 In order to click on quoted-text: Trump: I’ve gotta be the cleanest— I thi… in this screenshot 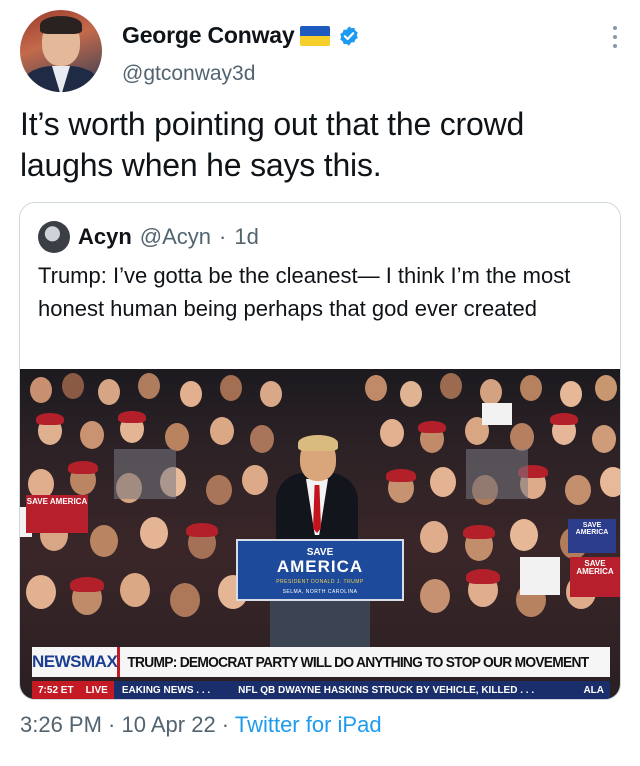, I will do `click(304, 292)`.